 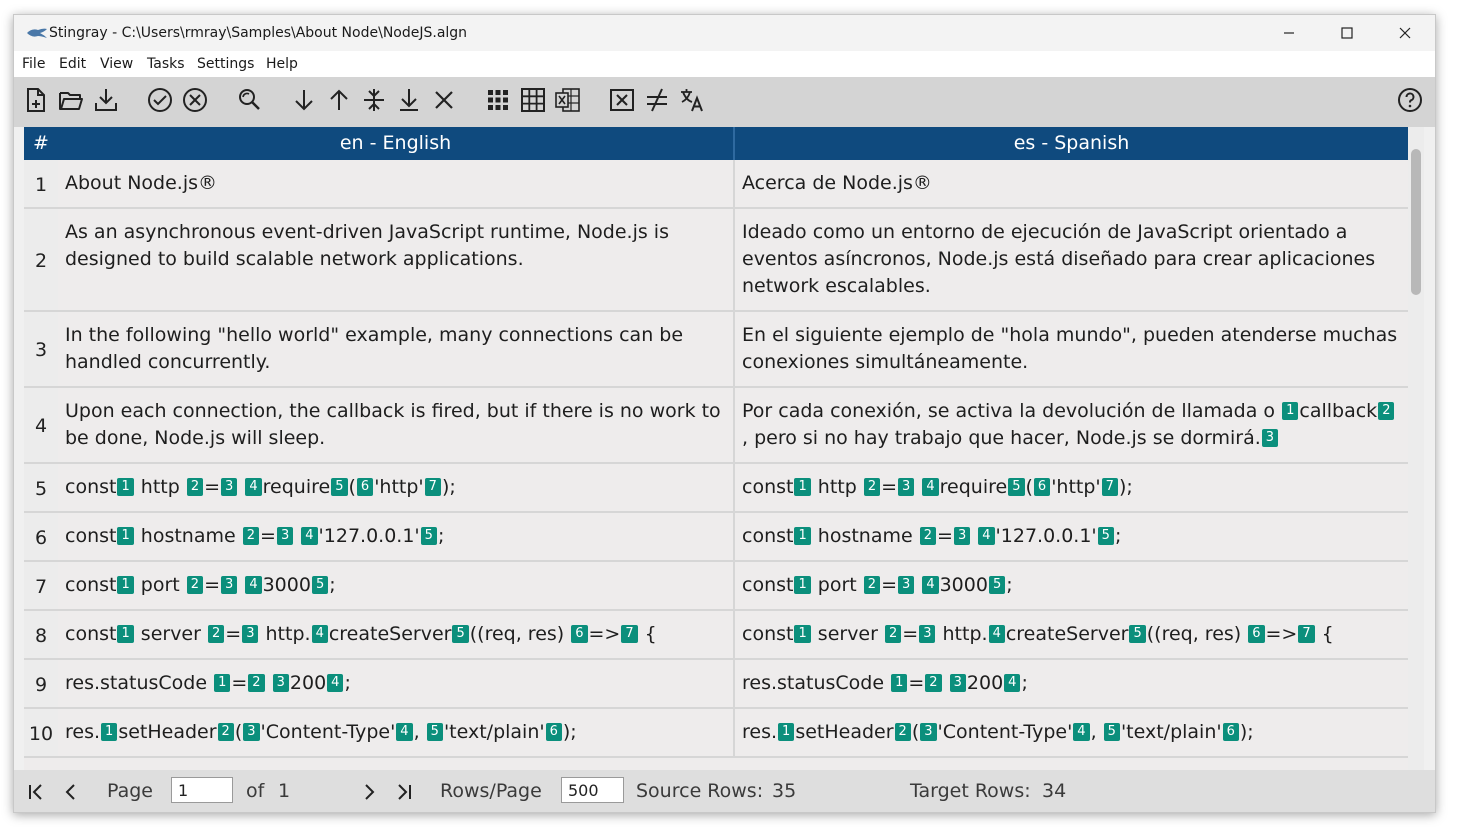 What do you see at coordinates (784, 791) in the screenshot?
I see `source-rows-value: 35` at bounding box center [784, 791].